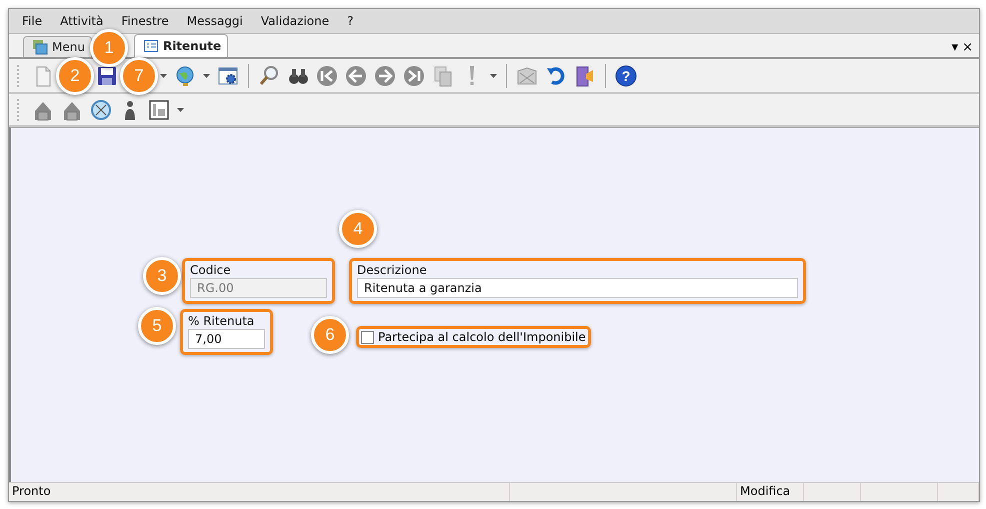  What do you see at coordinates (185, 75) in the screenshot?
I see `globe-icon` at bounding box center [185, 75].